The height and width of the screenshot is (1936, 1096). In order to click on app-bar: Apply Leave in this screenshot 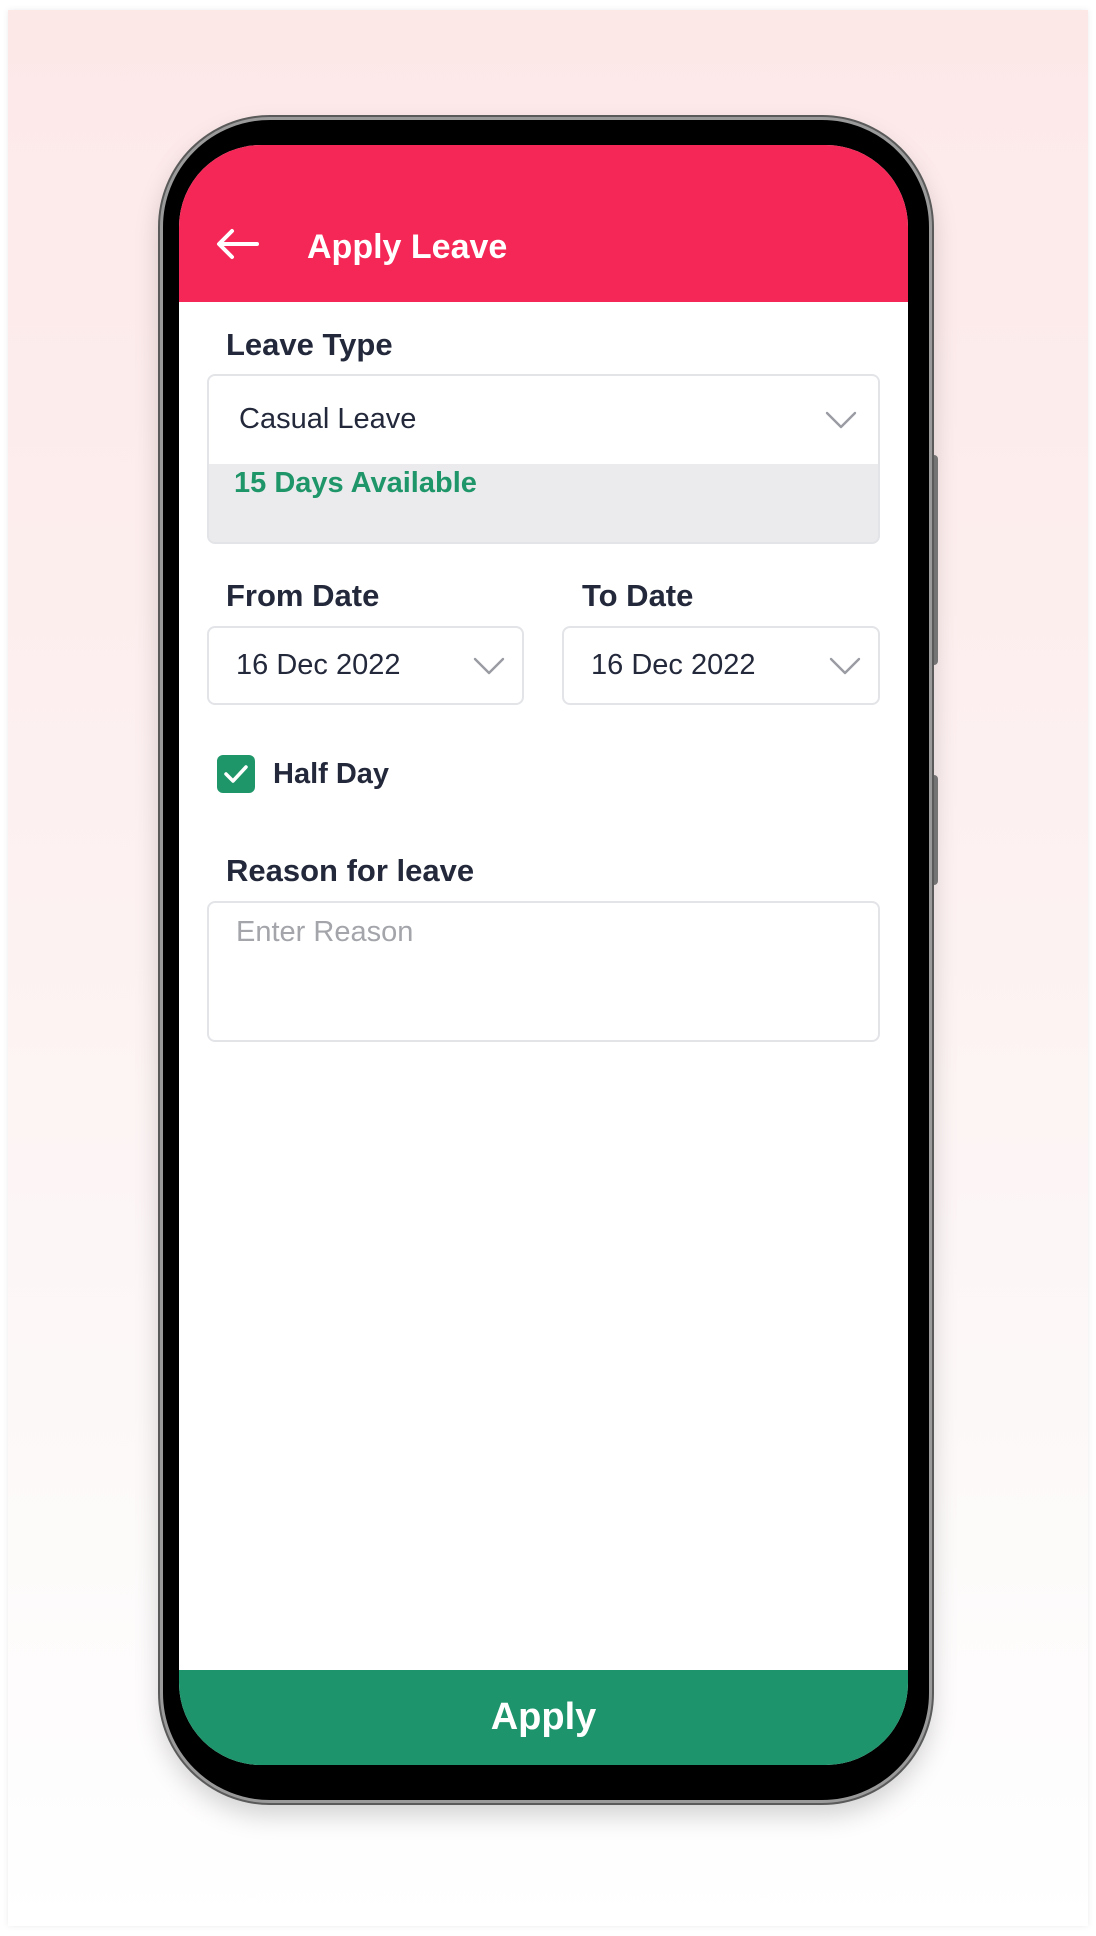, I will do `click(543, 223)`.